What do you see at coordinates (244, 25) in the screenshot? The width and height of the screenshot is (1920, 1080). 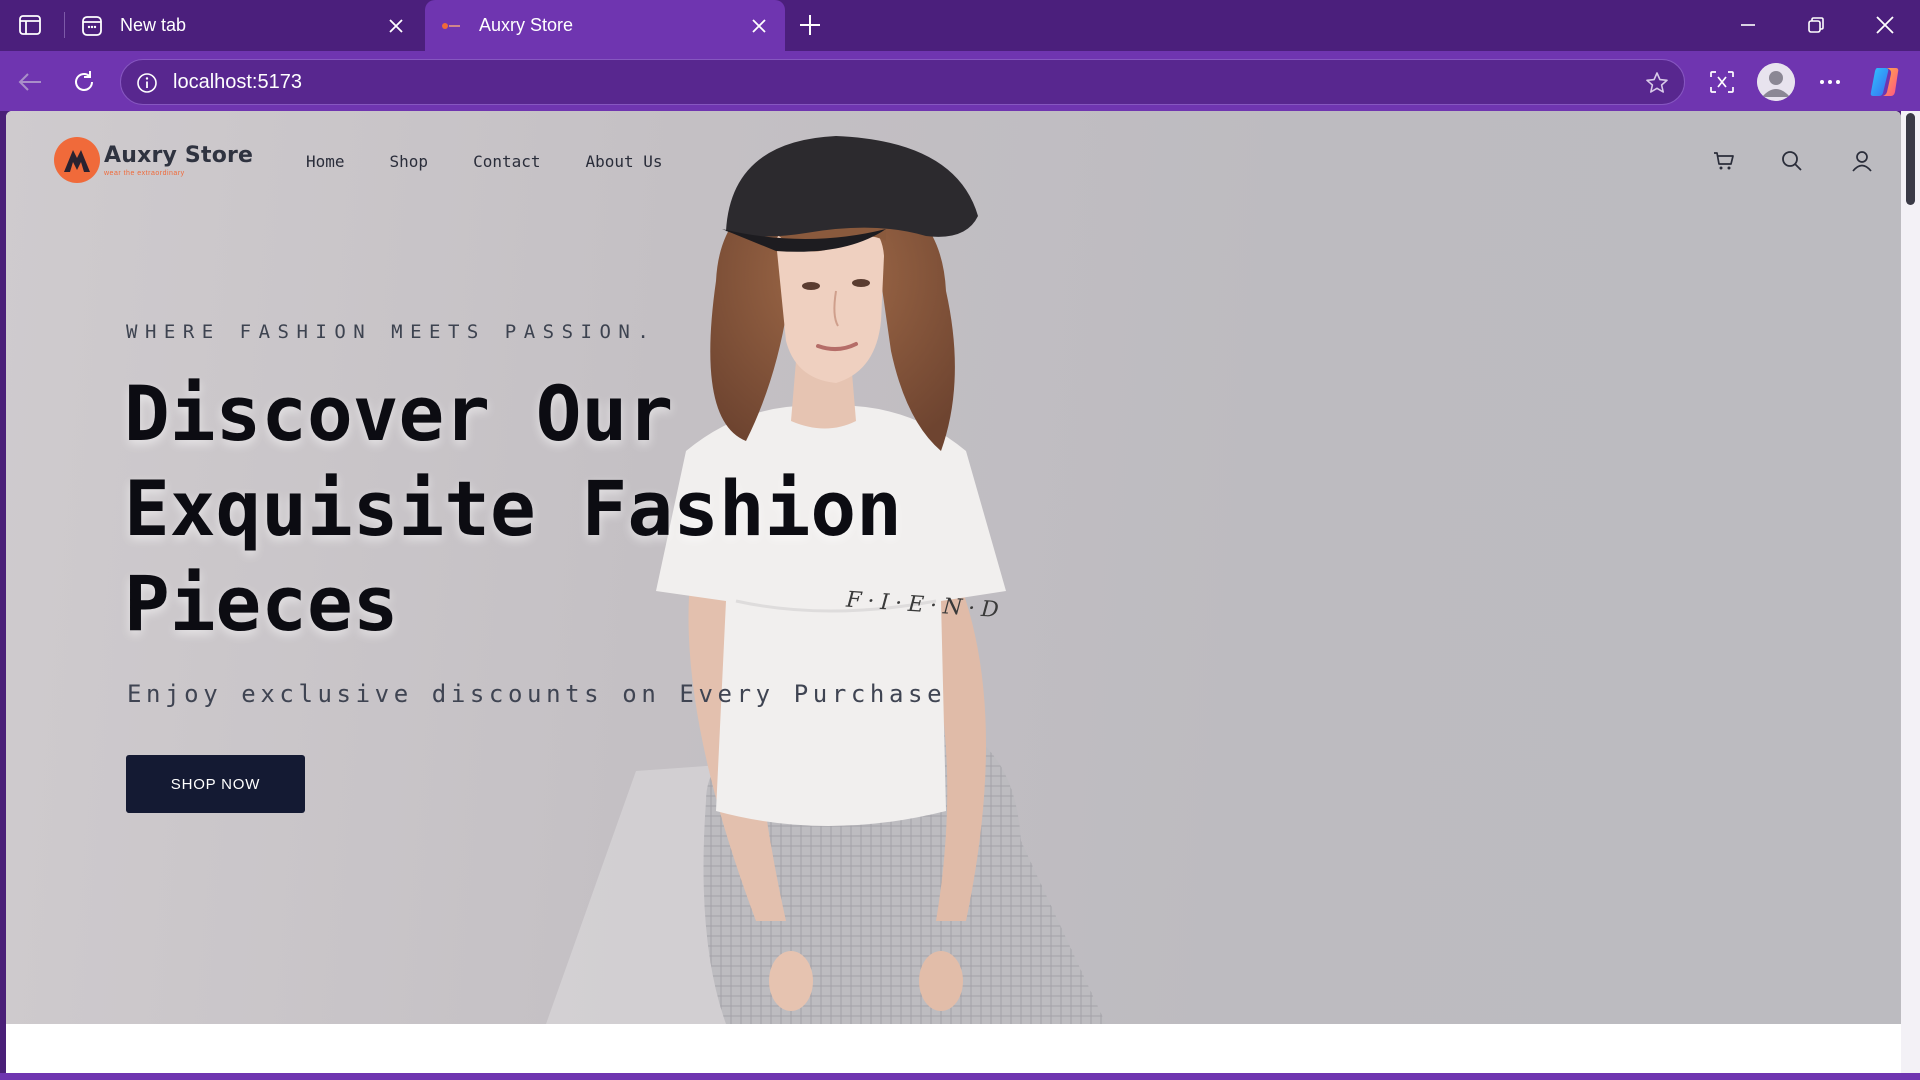 I see `tab-new-tab: New tab` at bounding box center [244, 25].